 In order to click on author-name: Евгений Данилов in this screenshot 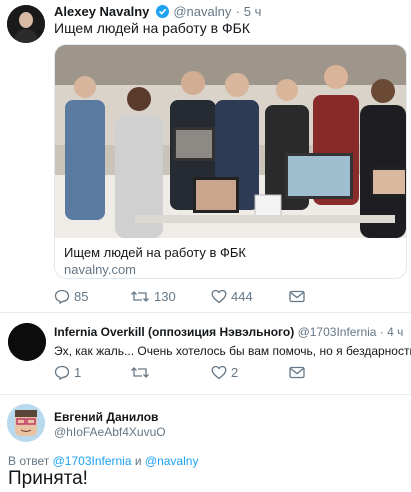, I will do `click(106, 417)`.